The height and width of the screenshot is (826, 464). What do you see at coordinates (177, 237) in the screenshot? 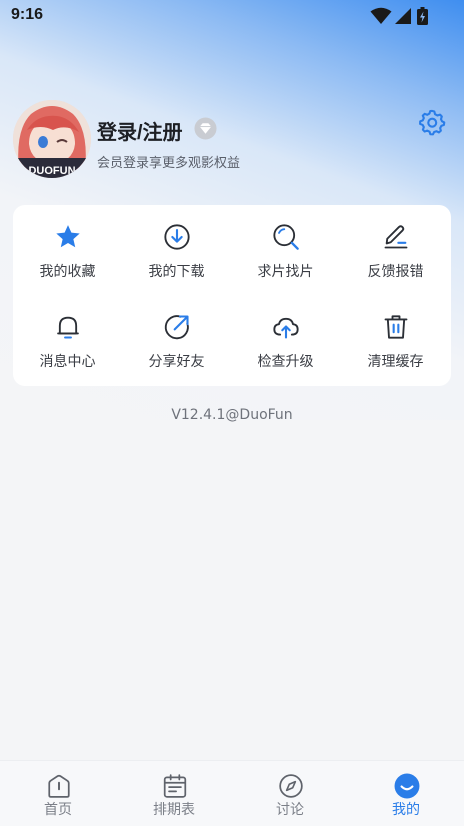
I see `download-icon` at bounding box center [177, 237].